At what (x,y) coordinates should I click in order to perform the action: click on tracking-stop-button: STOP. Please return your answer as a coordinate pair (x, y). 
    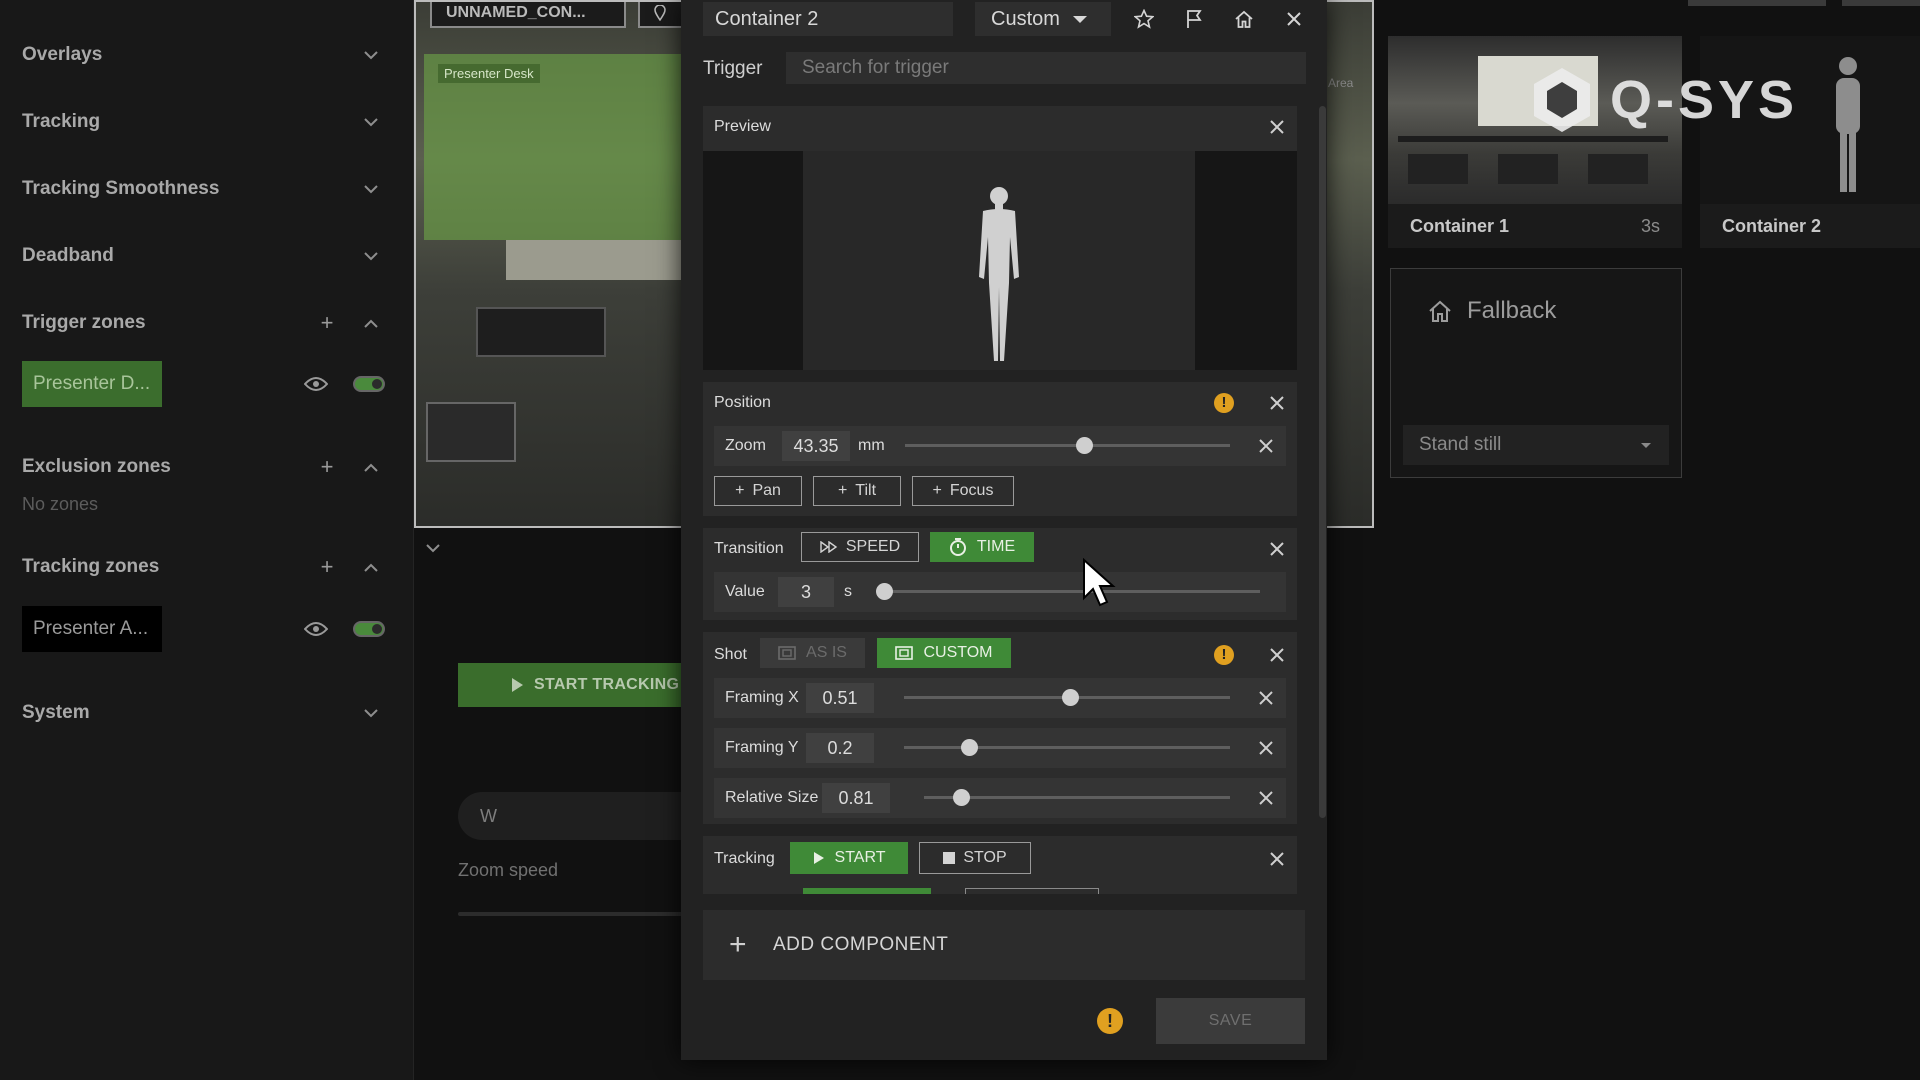
    Looking at the image, I should click on (975, 858).